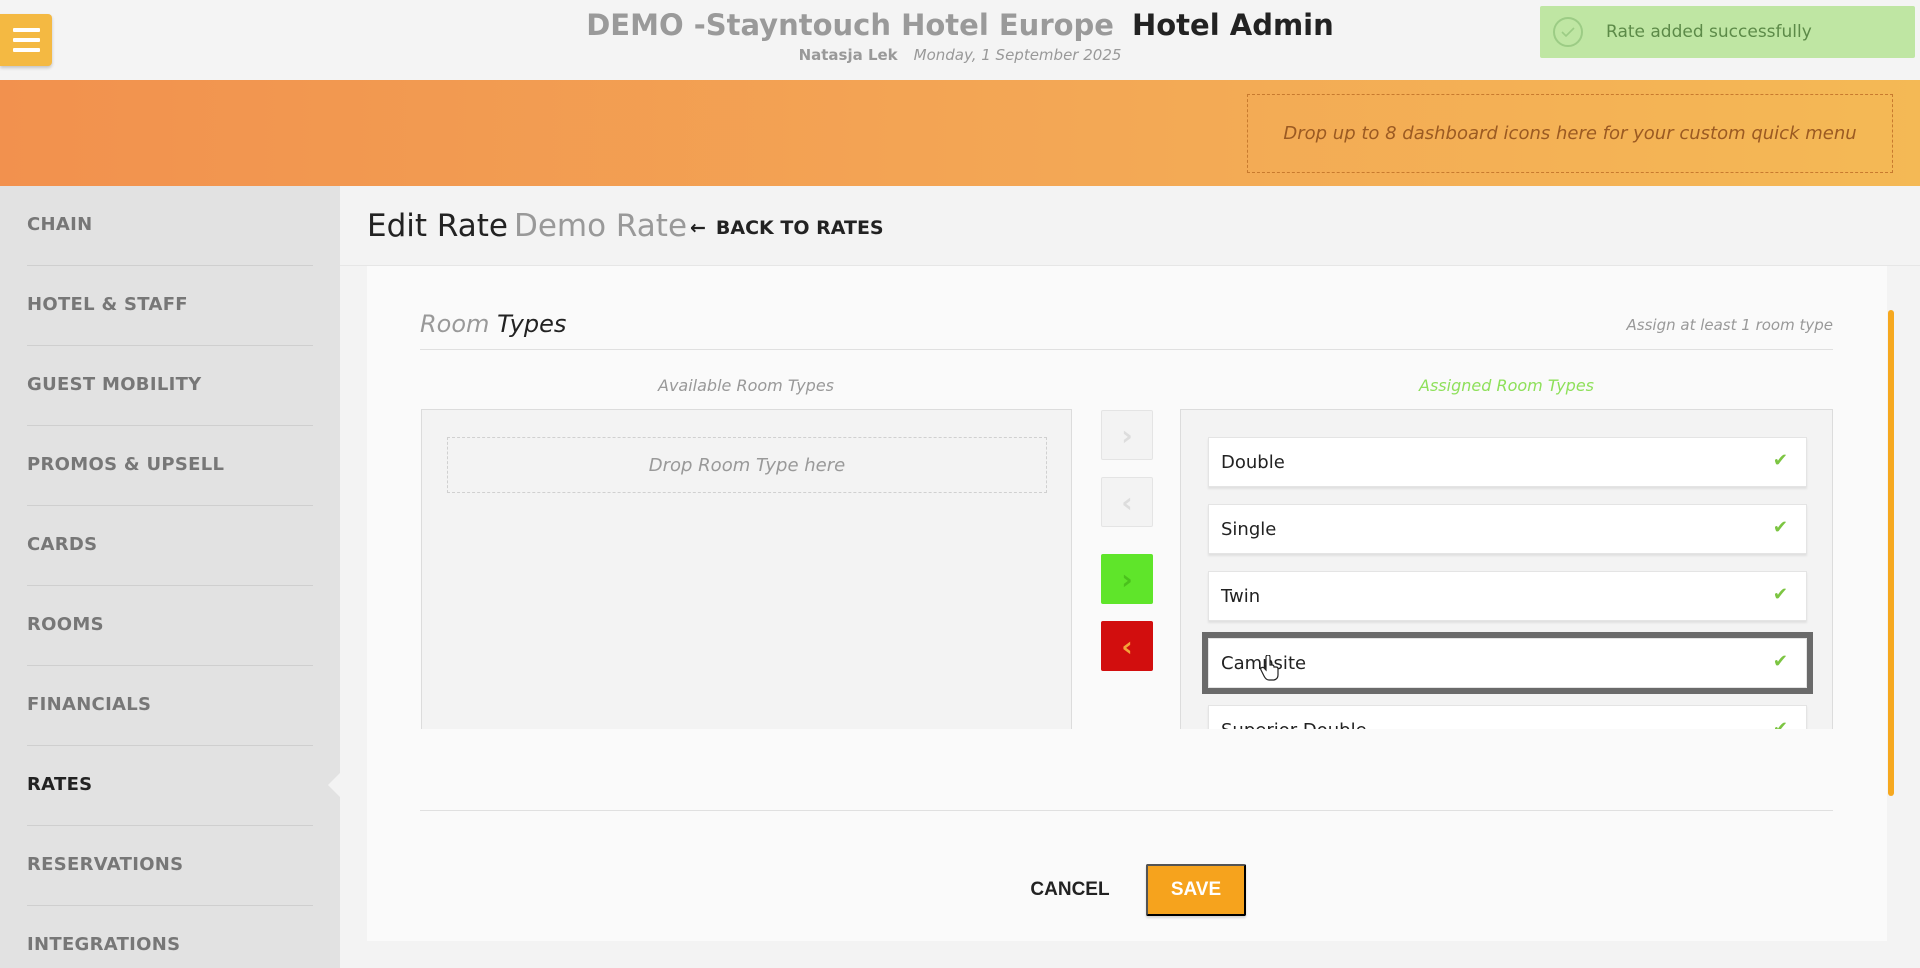  Describe the element at coordinates (799, 228) in the screenshot. I see `back-label: BACK TO RATES` at that location.